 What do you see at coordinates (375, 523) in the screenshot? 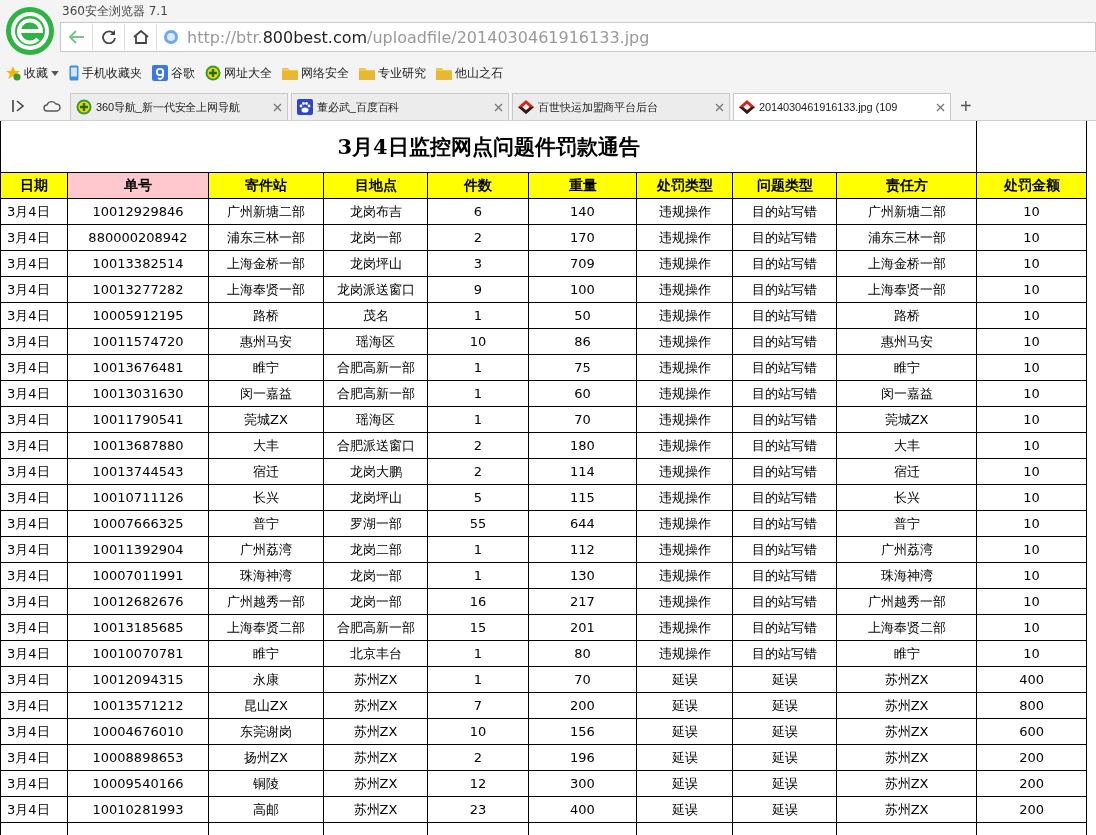
I see `table-cell: 罗湖一部` at bounding box center [375, 523].